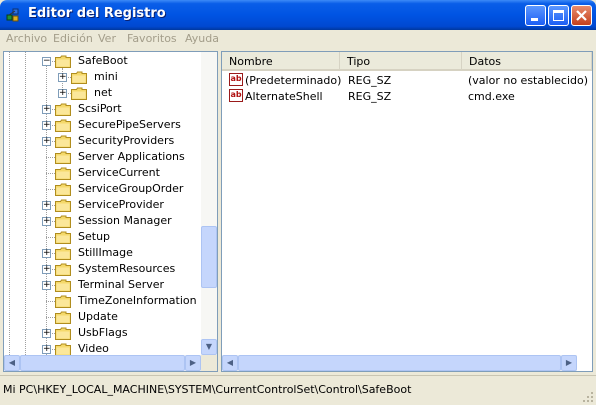 The width and height of the screenshot is (596, 405). I want to click on tree-item: + ServiceProvider, so click(102, 205).